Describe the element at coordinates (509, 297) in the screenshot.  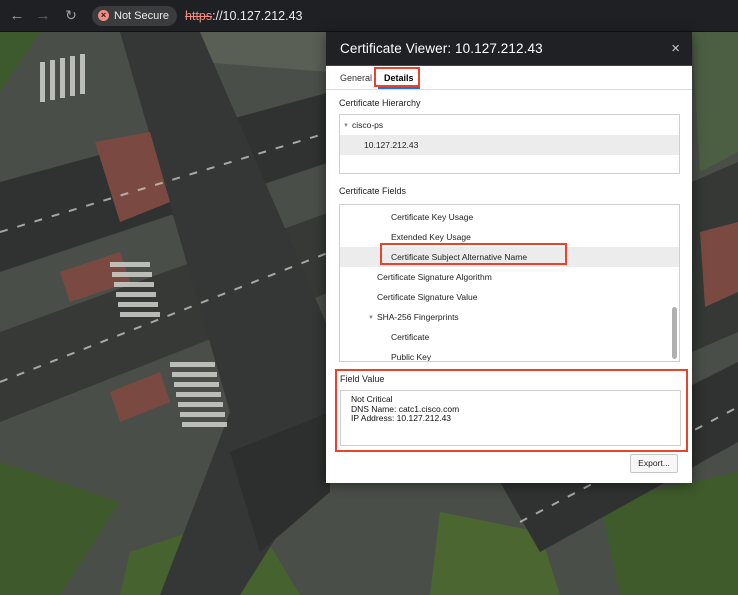
I see `field-item: Certificate Signature Value` at that location.